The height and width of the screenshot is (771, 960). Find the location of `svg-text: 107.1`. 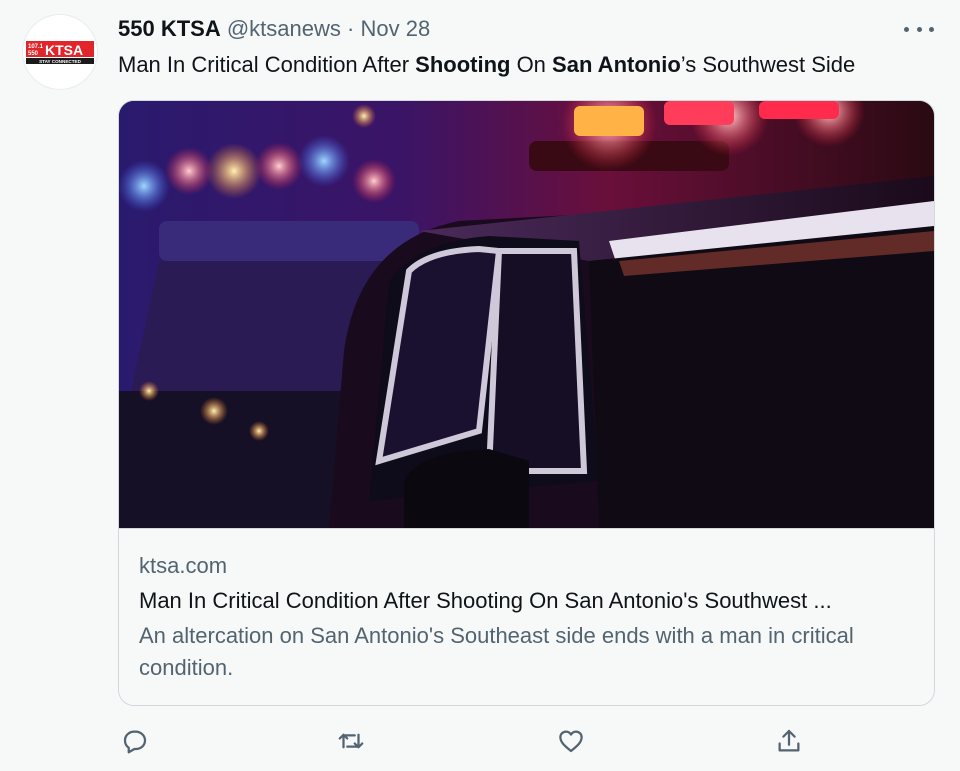

svg-text: 107.1 is located at coordinates (36, 47).